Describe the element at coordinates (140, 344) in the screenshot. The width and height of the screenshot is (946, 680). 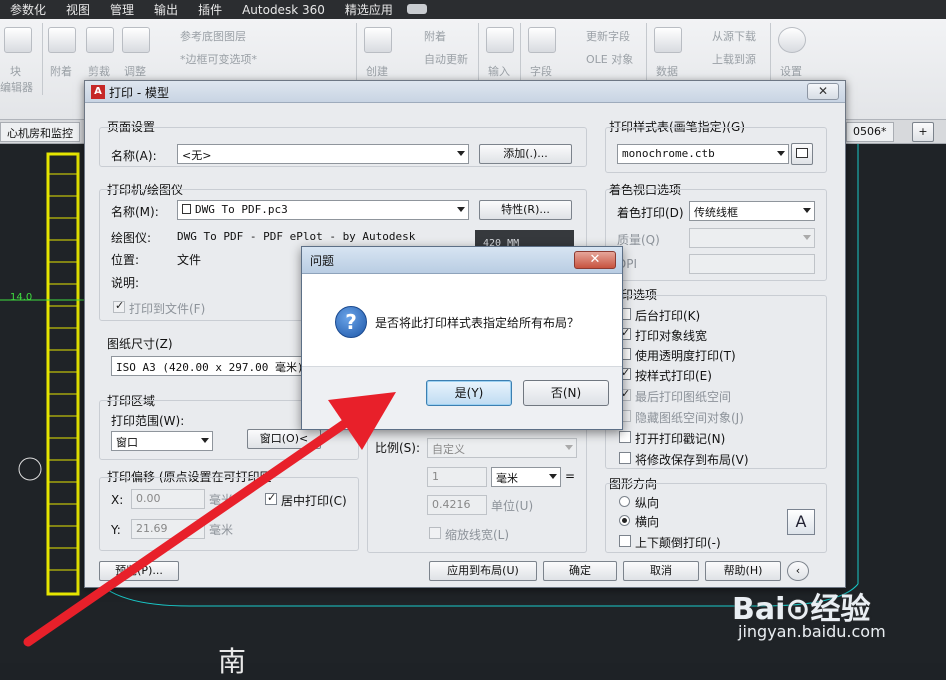
I see `paper-size-section: 图纸尺寸(Z)` at that location.